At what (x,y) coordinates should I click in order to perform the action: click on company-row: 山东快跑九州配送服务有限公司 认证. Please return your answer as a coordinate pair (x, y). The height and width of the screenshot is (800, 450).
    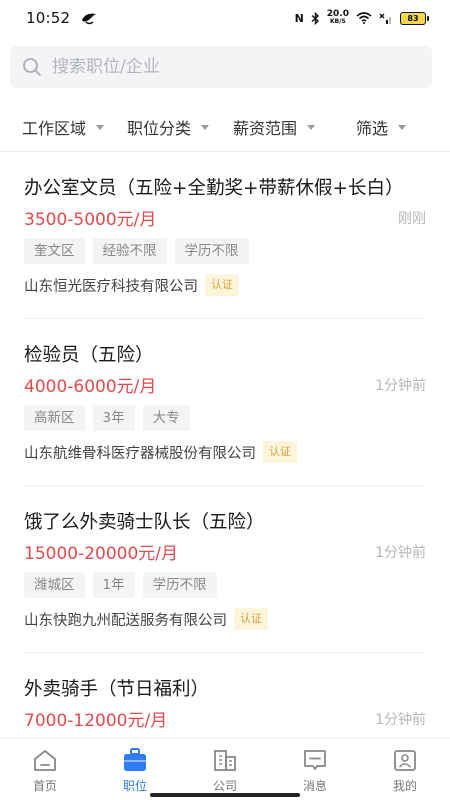
    Looking at the image, I should click on (146, 619).